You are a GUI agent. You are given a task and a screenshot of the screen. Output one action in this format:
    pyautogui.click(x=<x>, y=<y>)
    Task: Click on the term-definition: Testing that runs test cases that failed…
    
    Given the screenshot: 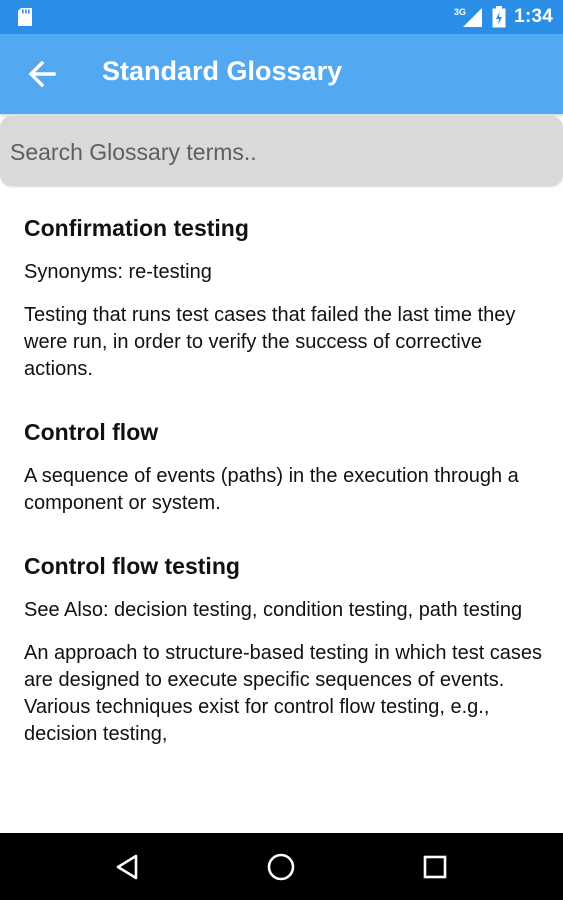 What is the action you would take?
    pyautogui.click(x=270, y=342)
    